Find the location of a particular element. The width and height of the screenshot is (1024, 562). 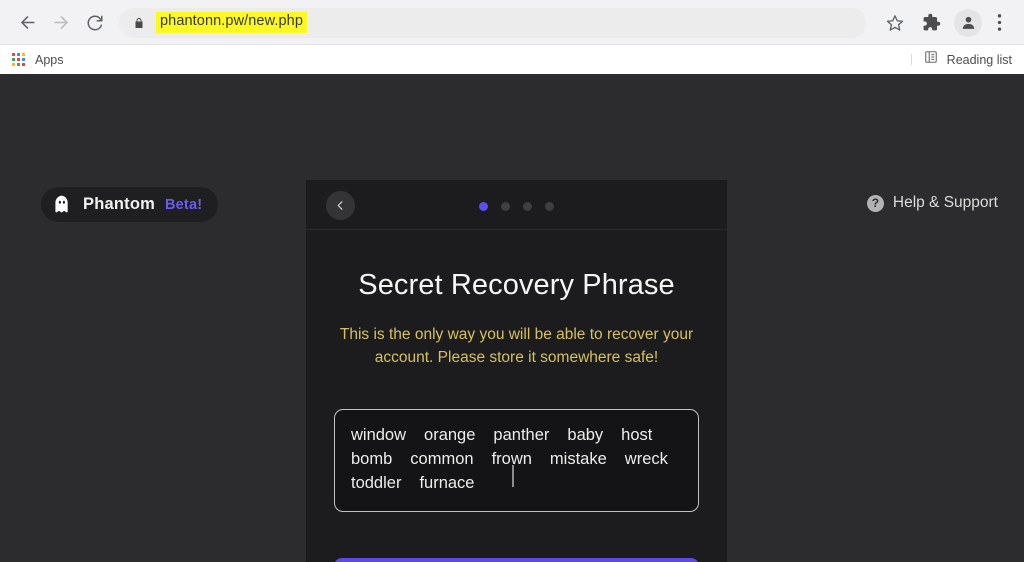

modal-header is located at coordinates (516, 205).